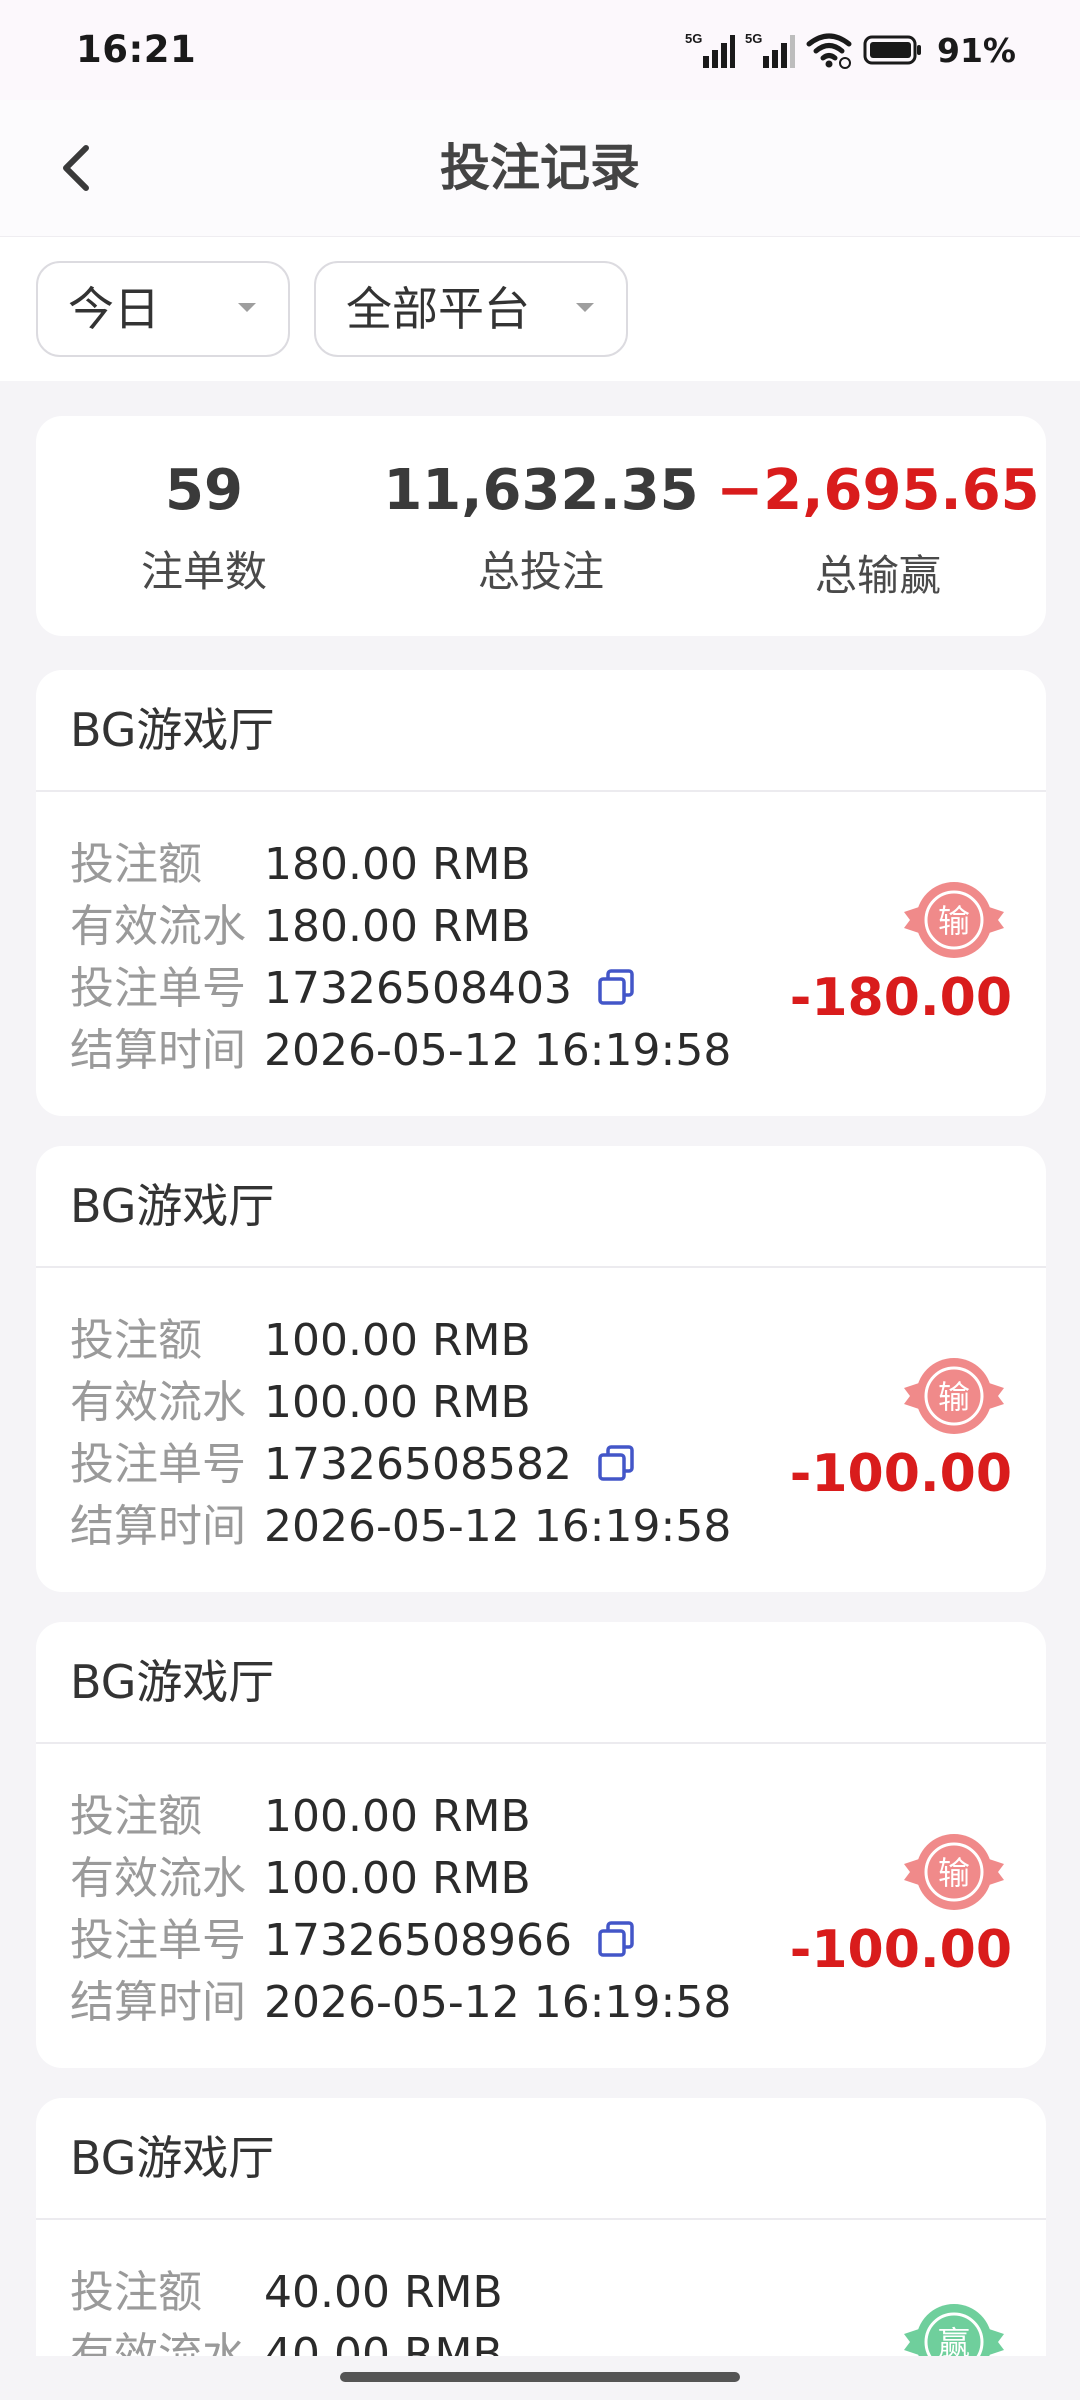 The height and width of the screenshot is (2400, 1080). What do you see at coordinates (541, 490) in the screenshot?
I see `total-bet-value: 11,632.35` at bounding box center [541, 490].